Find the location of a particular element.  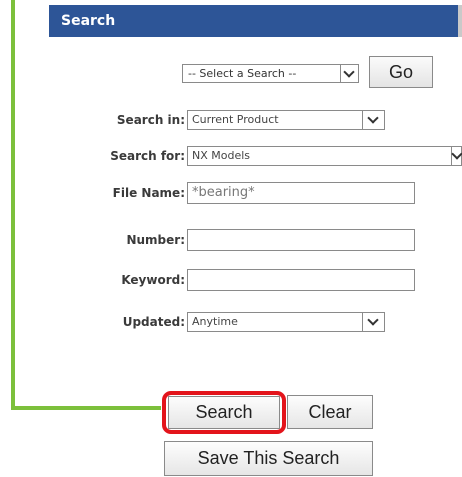

clear-button: Clear is located at coordinates (330, 412).